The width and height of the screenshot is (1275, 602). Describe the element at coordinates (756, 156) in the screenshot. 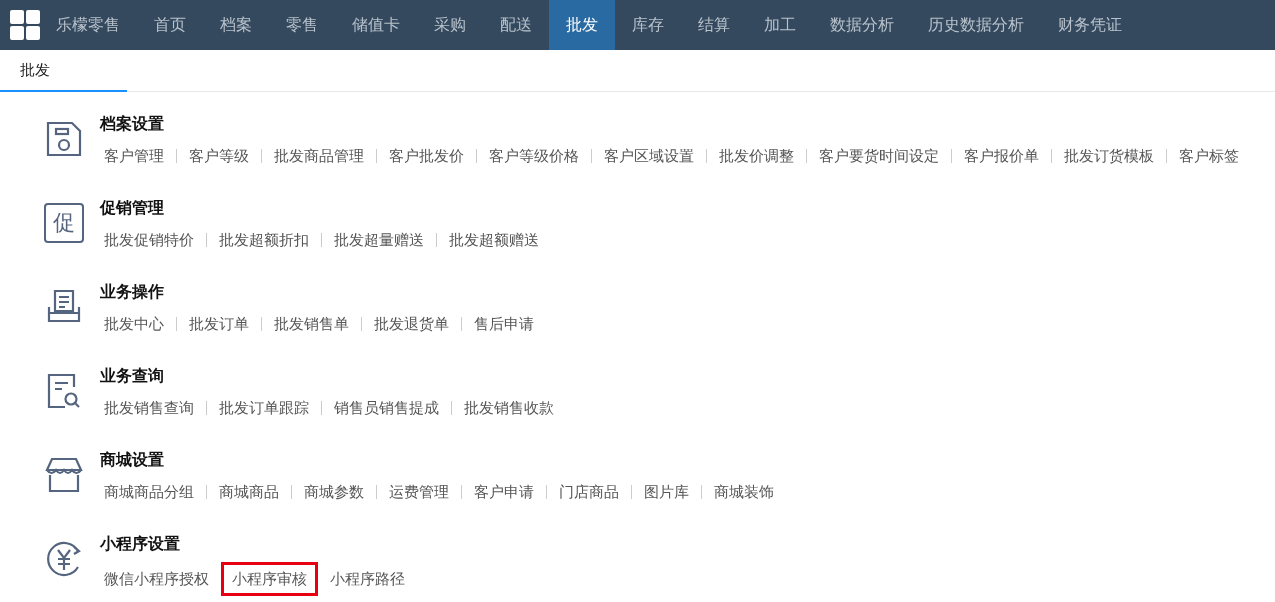

I see `menu-link: 批发价调整` at that location.